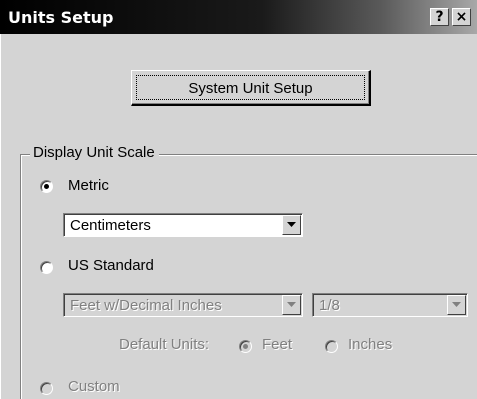 The height and width of the screenshot is (399, 477). I want to click on feet-radio, so click(245, 346).